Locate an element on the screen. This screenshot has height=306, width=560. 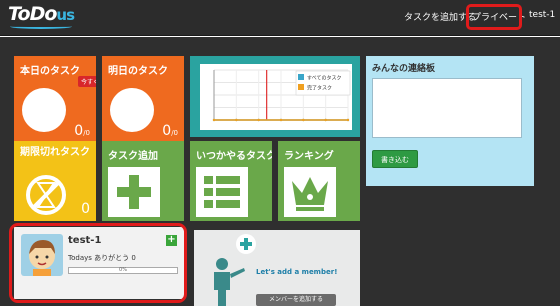
tile-title: タスク追加 is located at coordinates (133, 156).